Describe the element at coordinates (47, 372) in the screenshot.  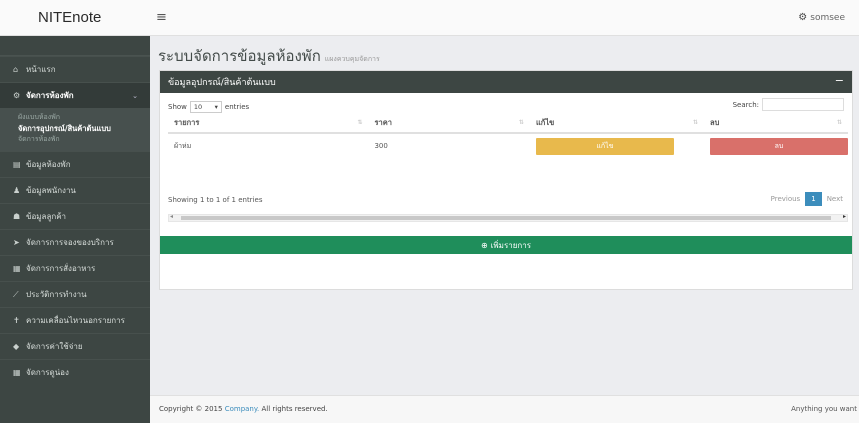
I see `sidebar-item-label: จัดการดูน่อง` at that location.